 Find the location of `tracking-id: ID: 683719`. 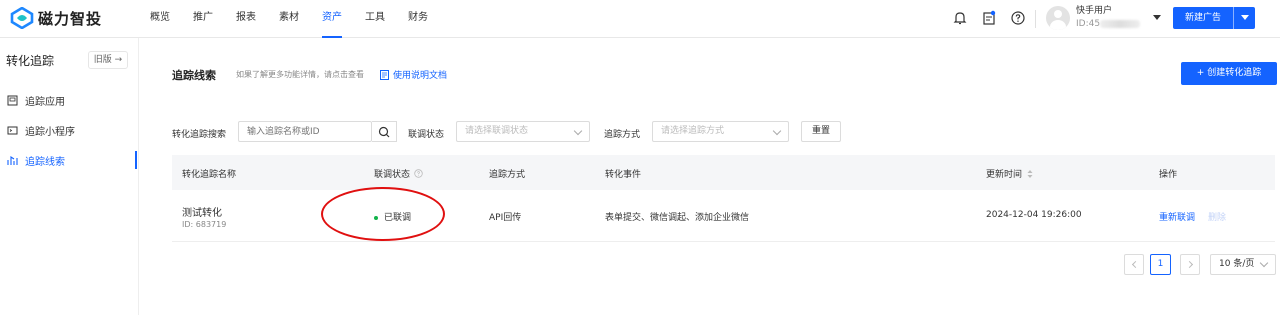

tracking-id: ID: 683719 is located at coordinates (204, 224).